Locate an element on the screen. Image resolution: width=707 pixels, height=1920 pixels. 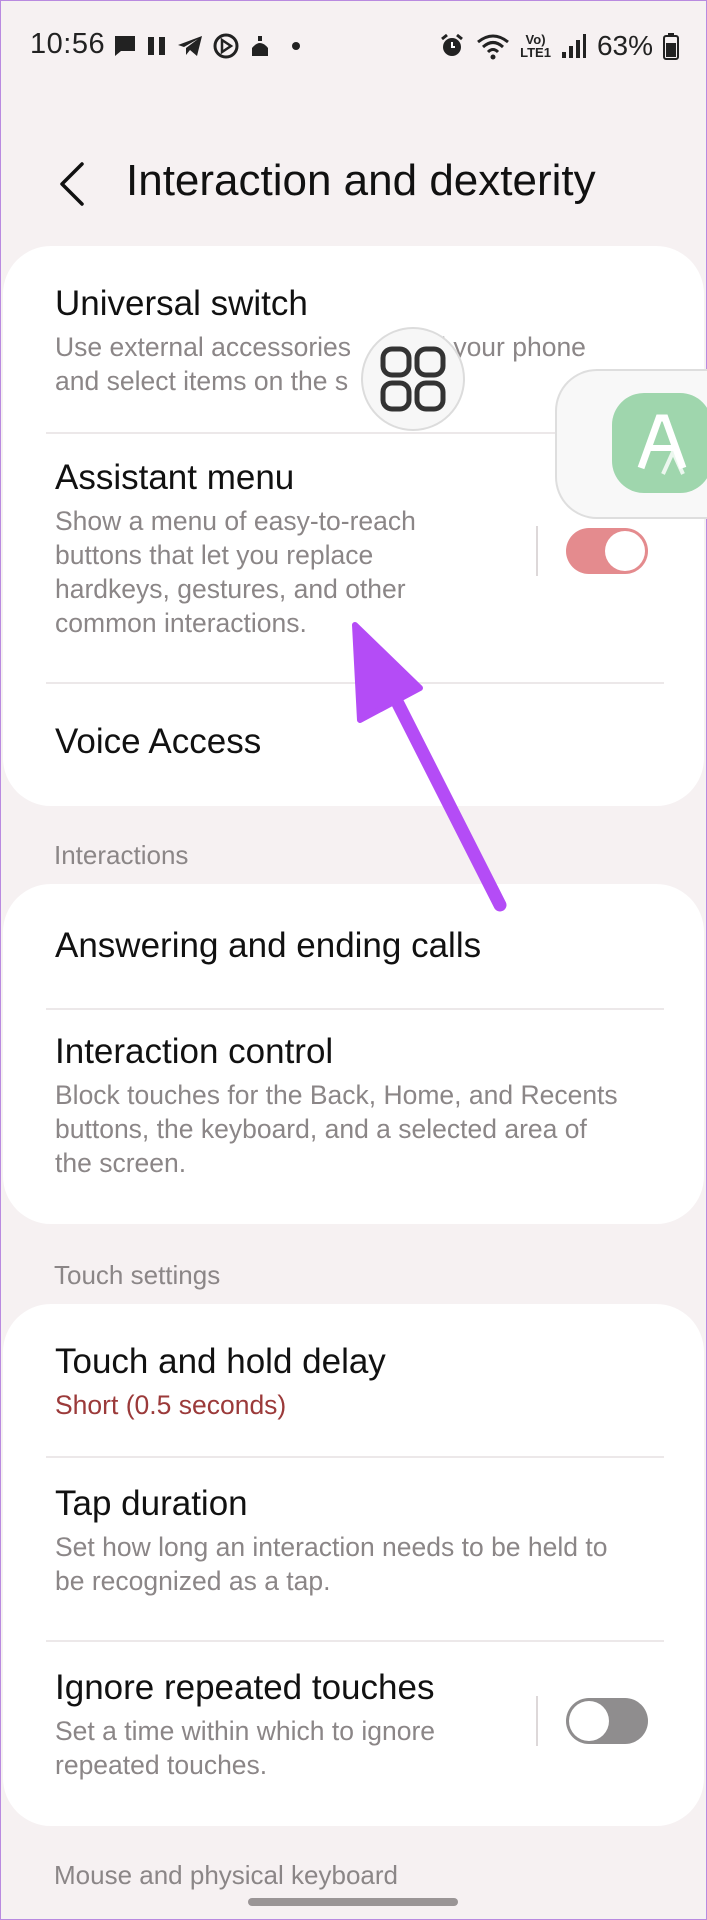
annotation-arrow is located at coordinates (429, 767).